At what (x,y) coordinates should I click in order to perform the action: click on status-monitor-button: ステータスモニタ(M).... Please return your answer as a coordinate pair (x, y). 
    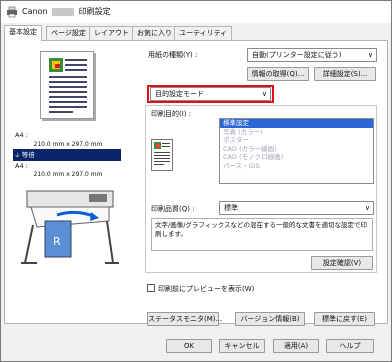
    Looking at the image, I should click on (184, 319).